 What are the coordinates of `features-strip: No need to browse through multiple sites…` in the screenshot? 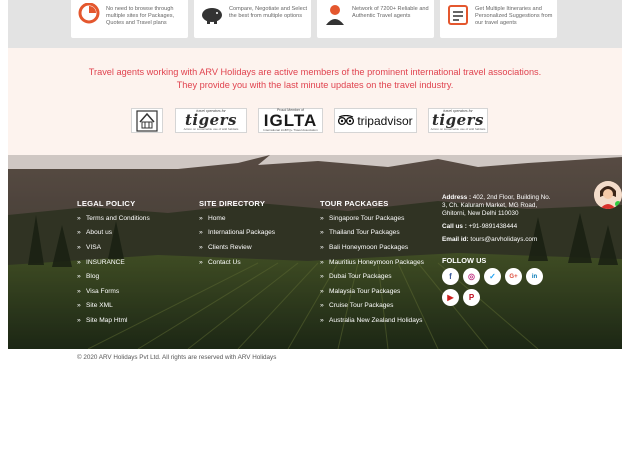 It's located at (315, 24).